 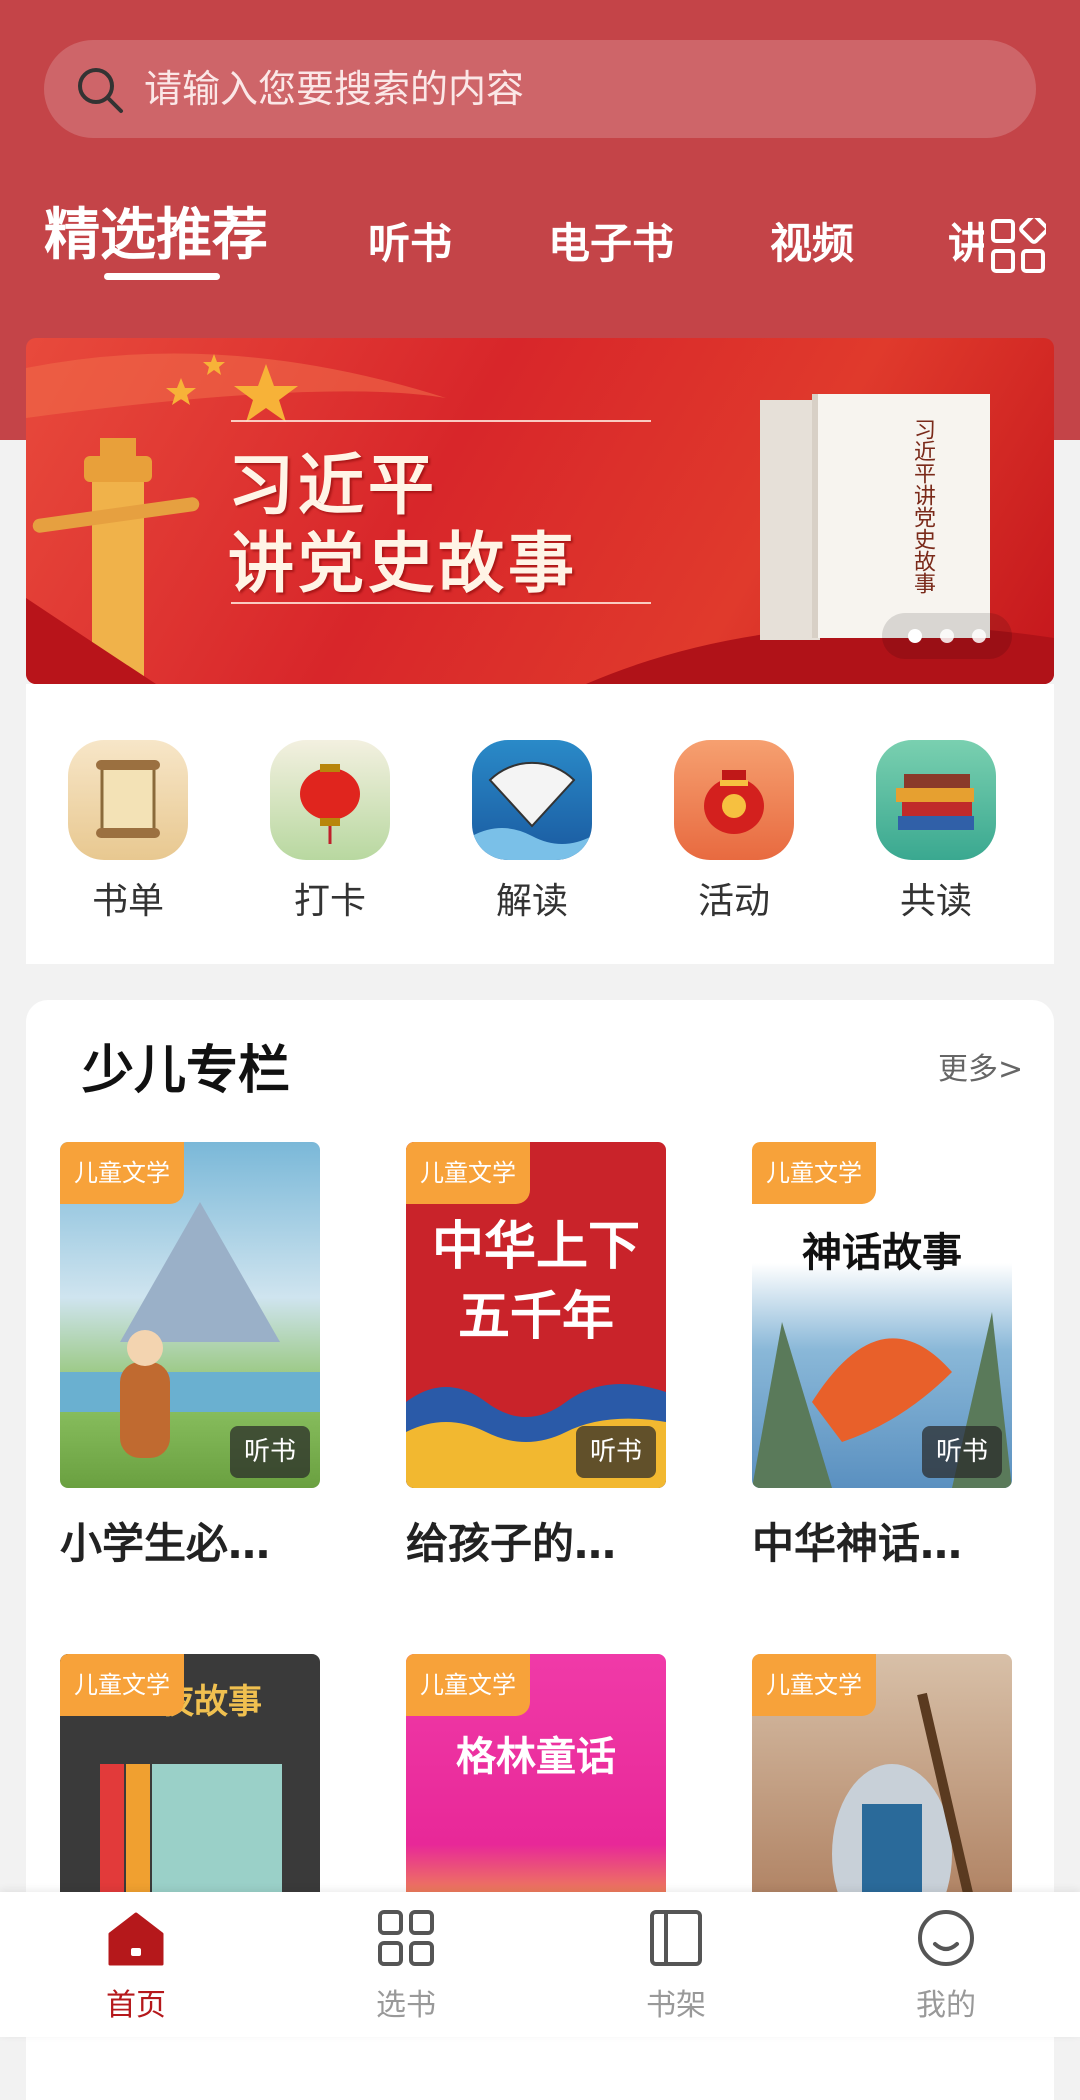 What do you see at coordinates (980, 1066) in the screenshot?
I see `more-link: 更多>` at bounding box center [980, 1066].